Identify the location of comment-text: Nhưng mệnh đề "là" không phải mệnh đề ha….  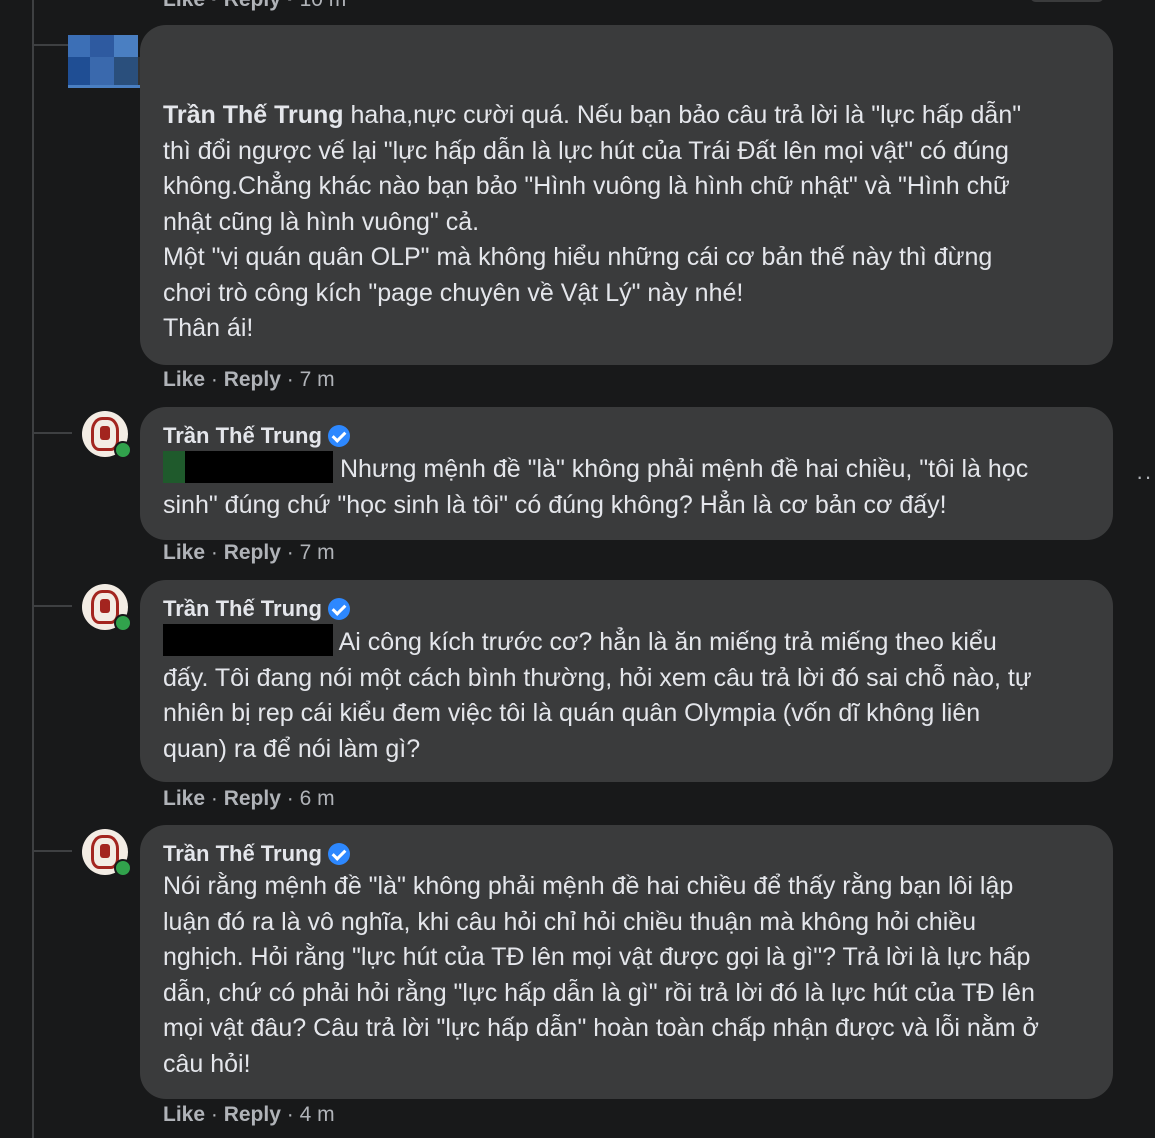
(626, 487).